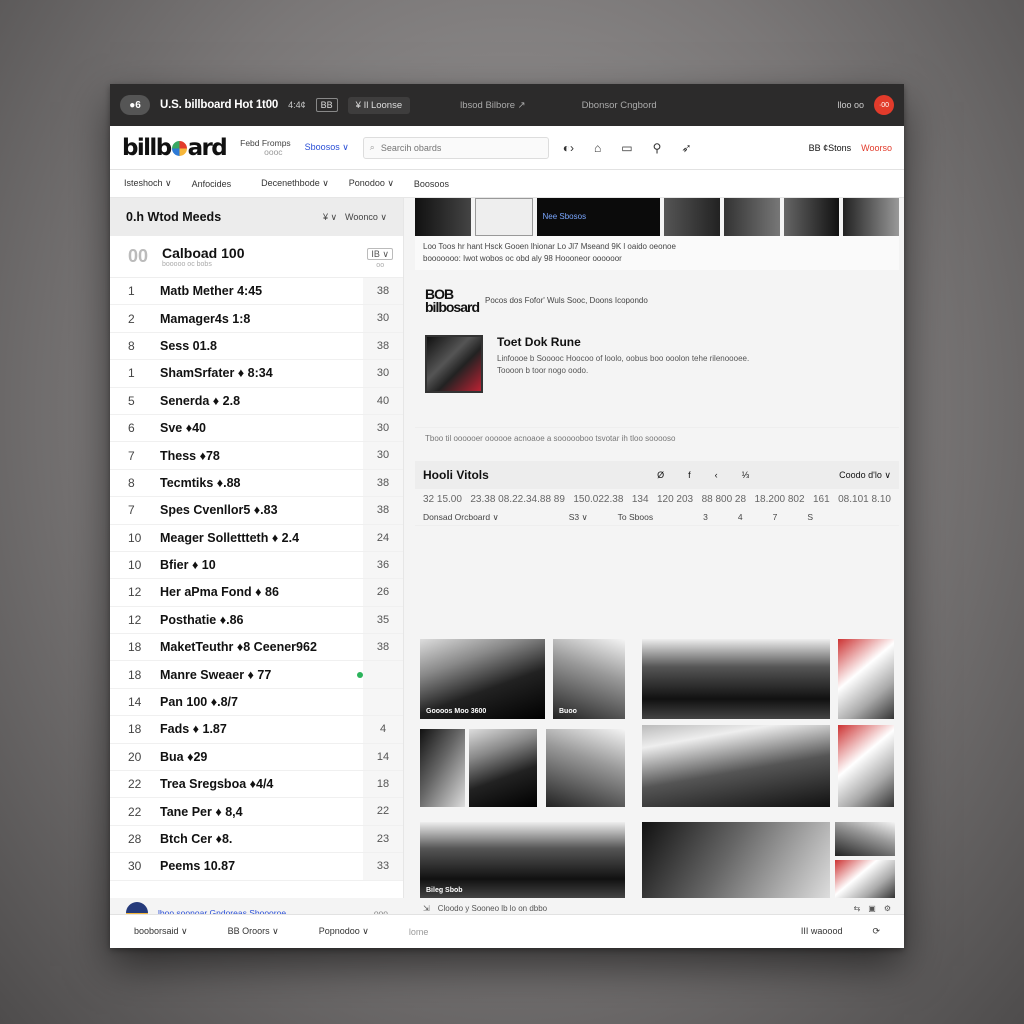 The height and width of the screenshot is (1024, 1024). What do you see at coordinates (261, 592) in the screenshot?
I see `chart-song-title: Her aPma Fond ♦ 86` at bounding box center [261, 592].